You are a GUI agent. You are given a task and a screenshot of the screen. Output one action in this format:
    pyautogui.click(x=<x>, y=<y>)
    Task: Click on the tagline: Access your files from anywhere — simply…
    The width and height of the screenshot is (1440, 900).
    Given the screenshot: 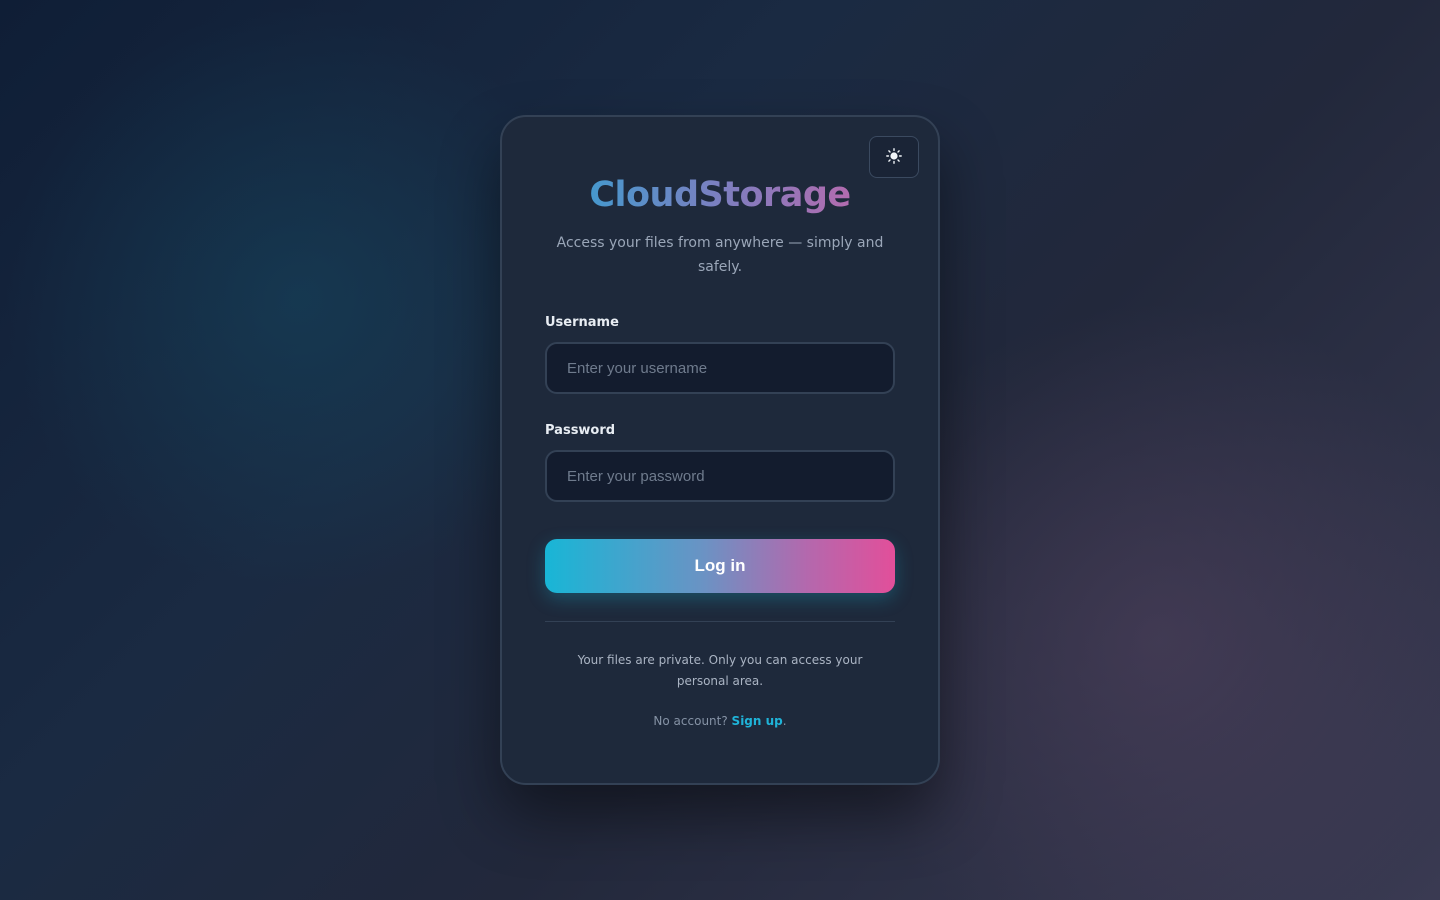 What is the action you would take?
    pyautogui.click(x=720, y=255)
    